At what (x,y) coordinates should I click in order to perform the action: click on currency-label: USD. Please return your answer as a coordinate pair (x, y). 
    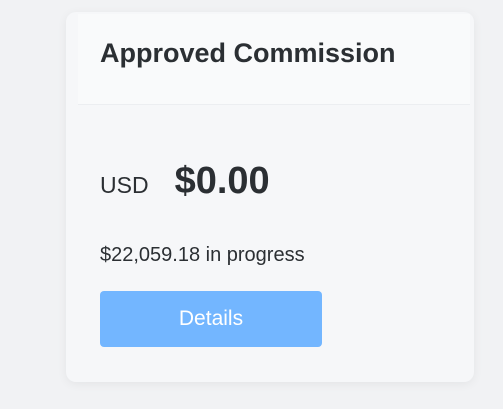
    Looking at the image, I should click on (124, 185).